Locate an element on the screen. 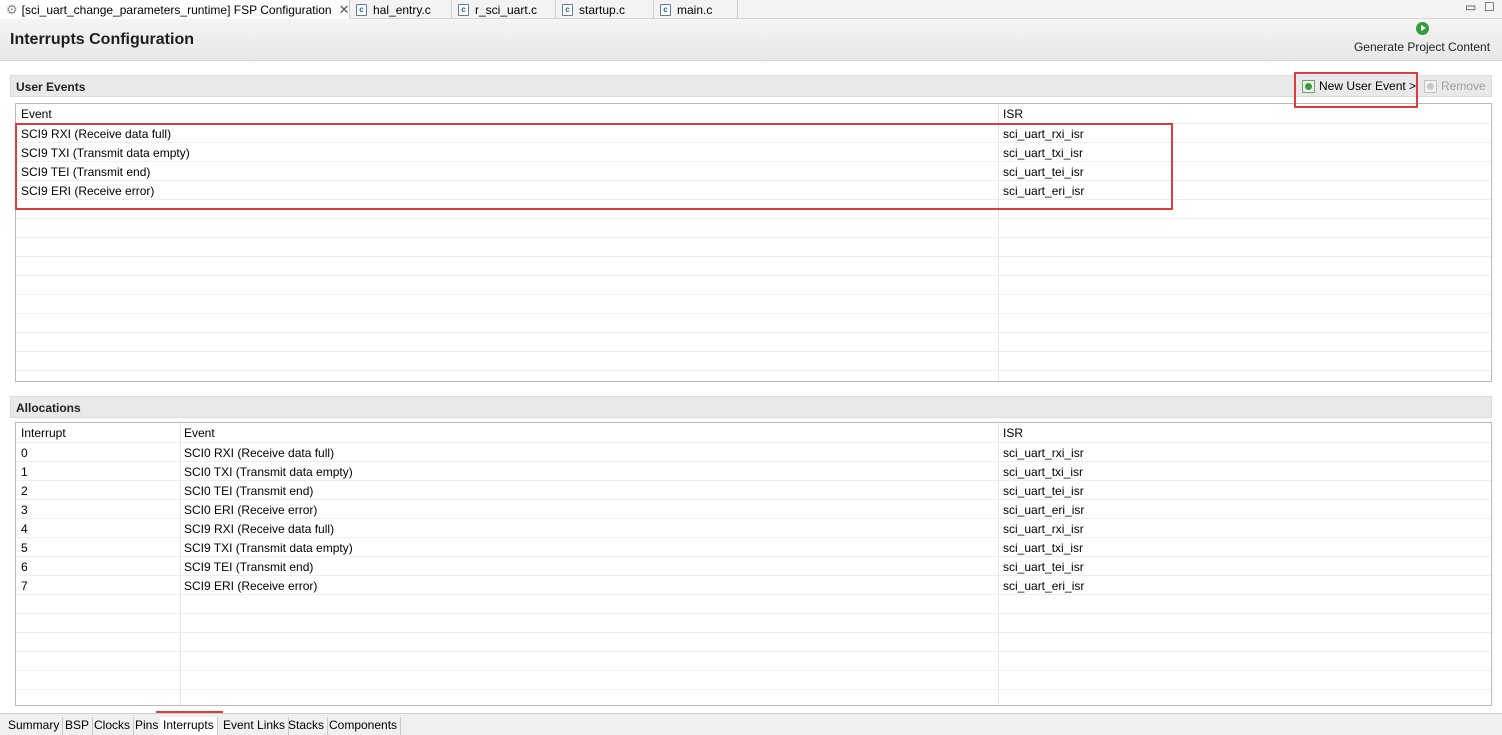 Image resolution: width=1502 pixels, height=735 pixels. user-events-header: User Events New User Event > Remove is located at coordinates (751, 86).